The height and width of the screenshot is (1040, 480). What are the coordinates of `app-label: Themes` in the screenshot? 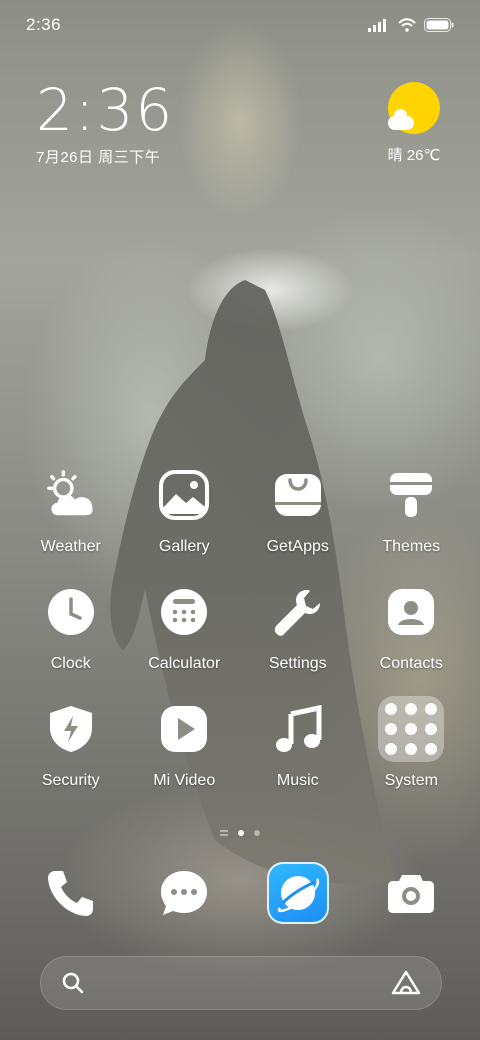 It's located at (411, 546).